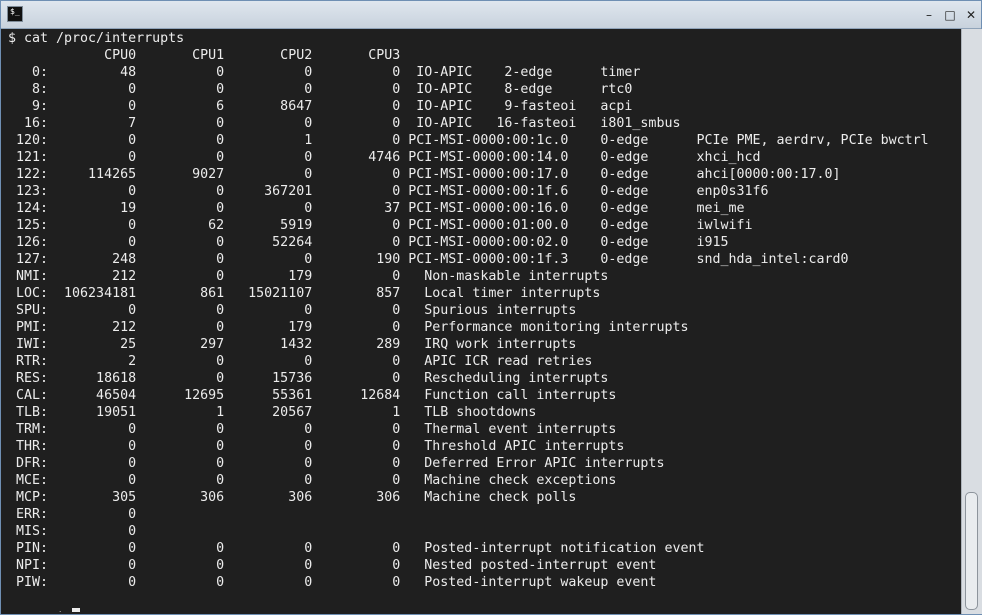 The height and width of the screenshot is (615, 982). I want to click on output-line: MIS: 0, so click(72, 531).